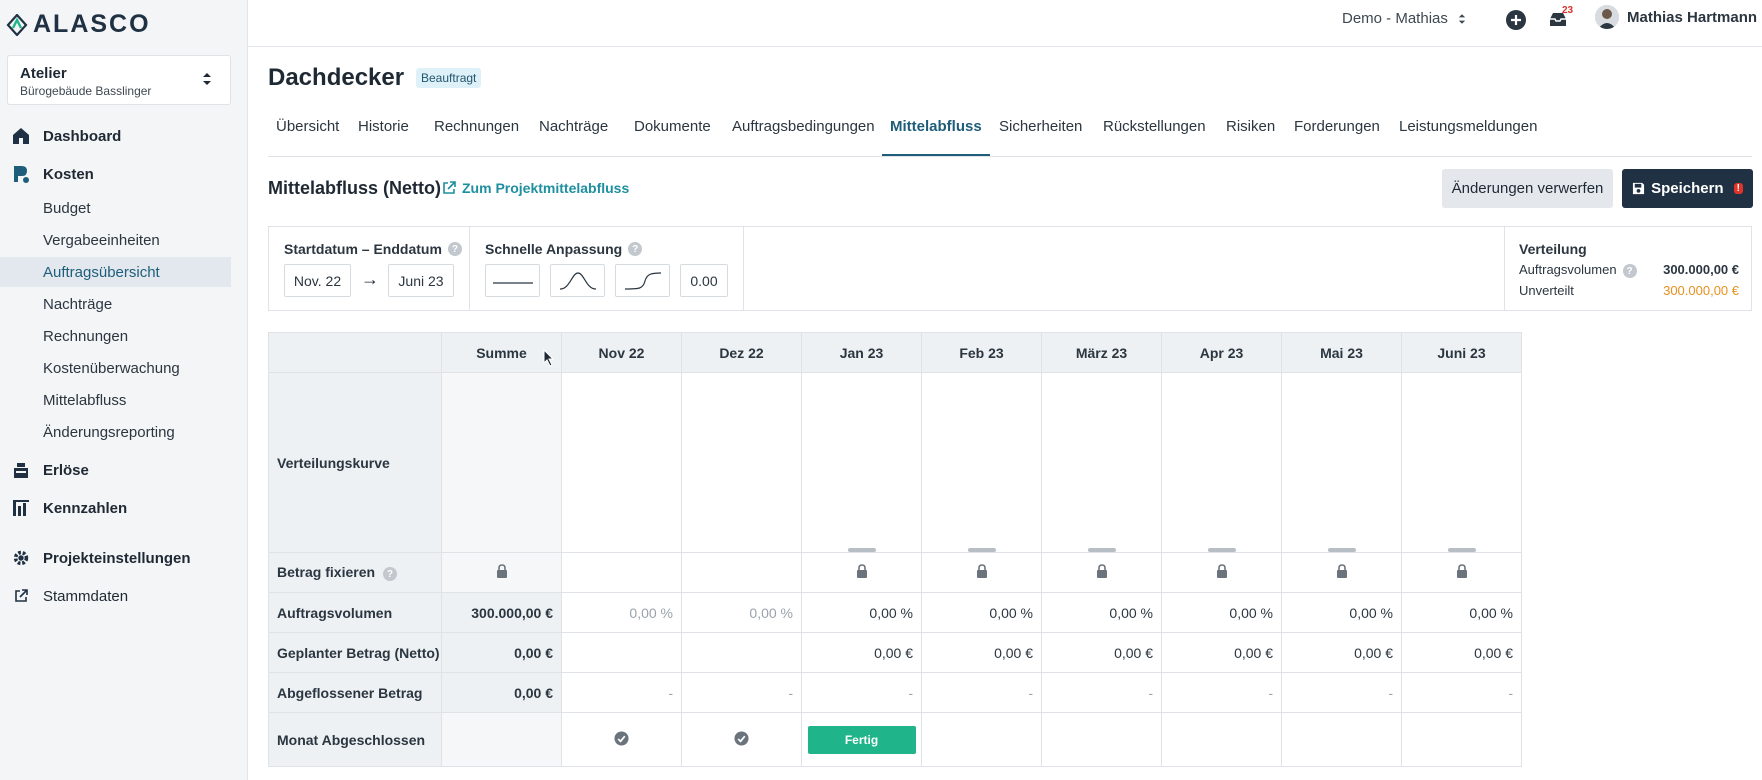 This screenshot has height=780, width=1762. Describe the element at coordinates (421, 280) in the screenshot. I see `end-date-input: Juni 23` at that location.